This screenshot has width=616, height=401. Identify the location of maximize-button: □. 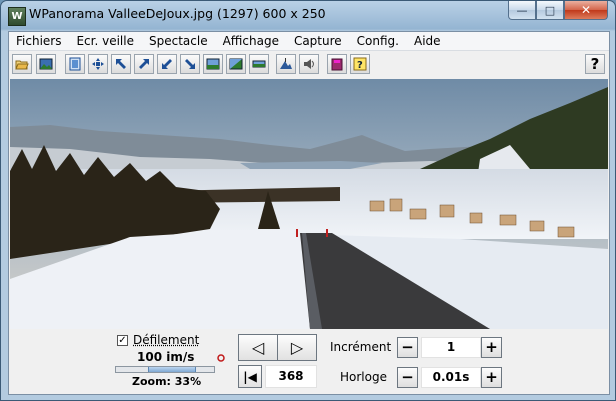
(550, 10).